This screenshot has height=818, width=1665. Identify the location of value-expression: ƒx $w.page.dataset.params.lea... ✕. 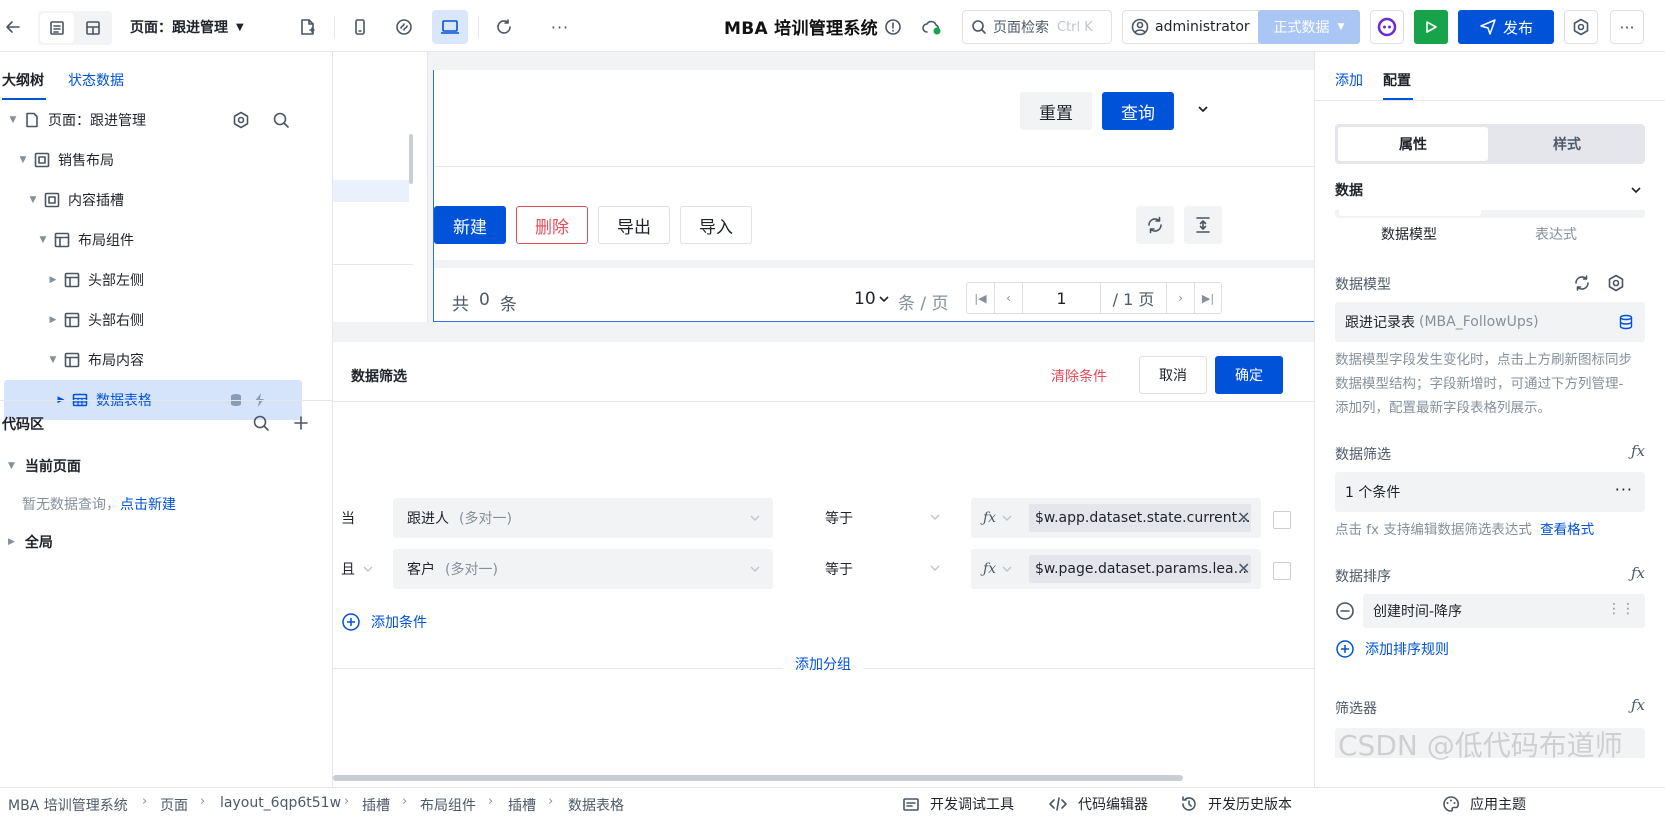
(1116, 569).